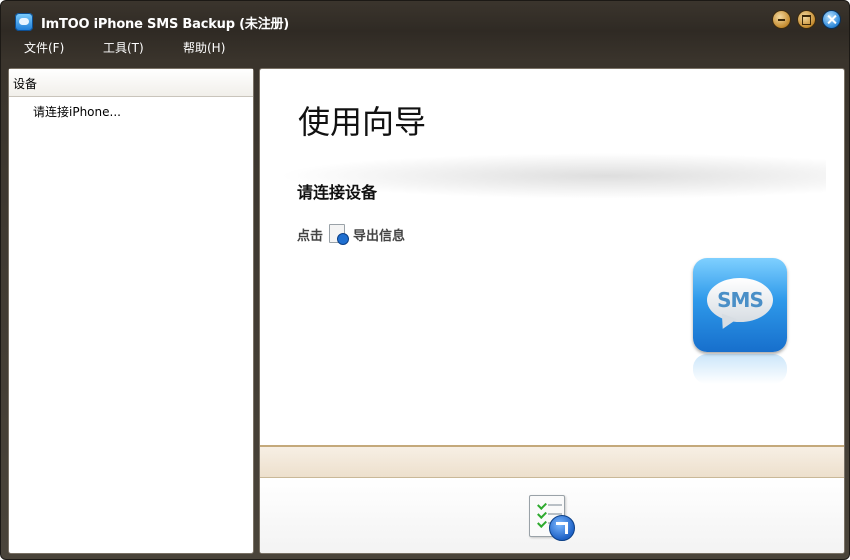 The height and width of the screenshot is (560, 850). I want to click on menu-file: 文件(F), so click(44, 47).